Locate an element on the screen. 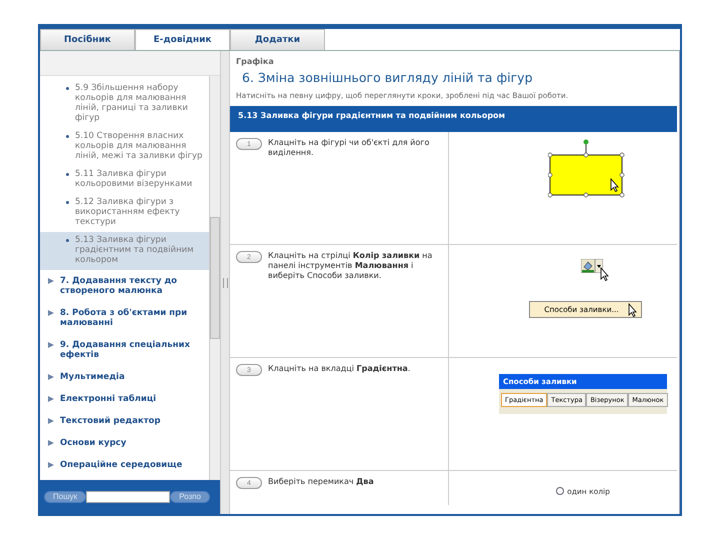  tree-item: 5.10 Створення власних кольорів для малювання ліній, межі та заливки фігур is located at coordinates (124, 147).